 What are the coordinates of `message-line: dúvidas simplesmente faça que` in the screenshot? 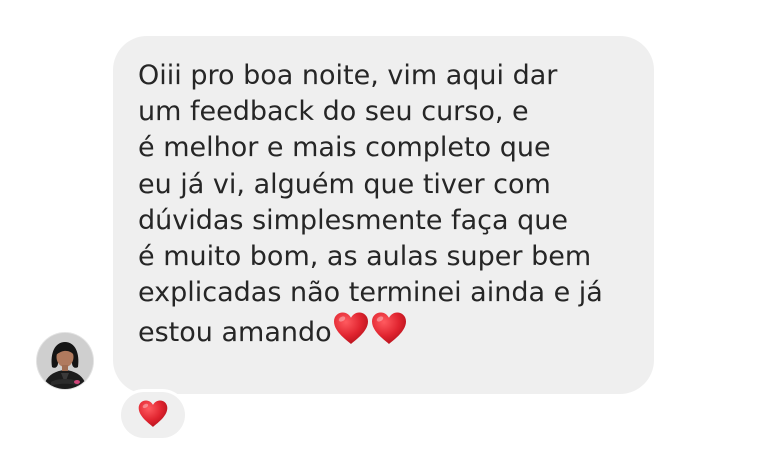 It's located at (353, 220).